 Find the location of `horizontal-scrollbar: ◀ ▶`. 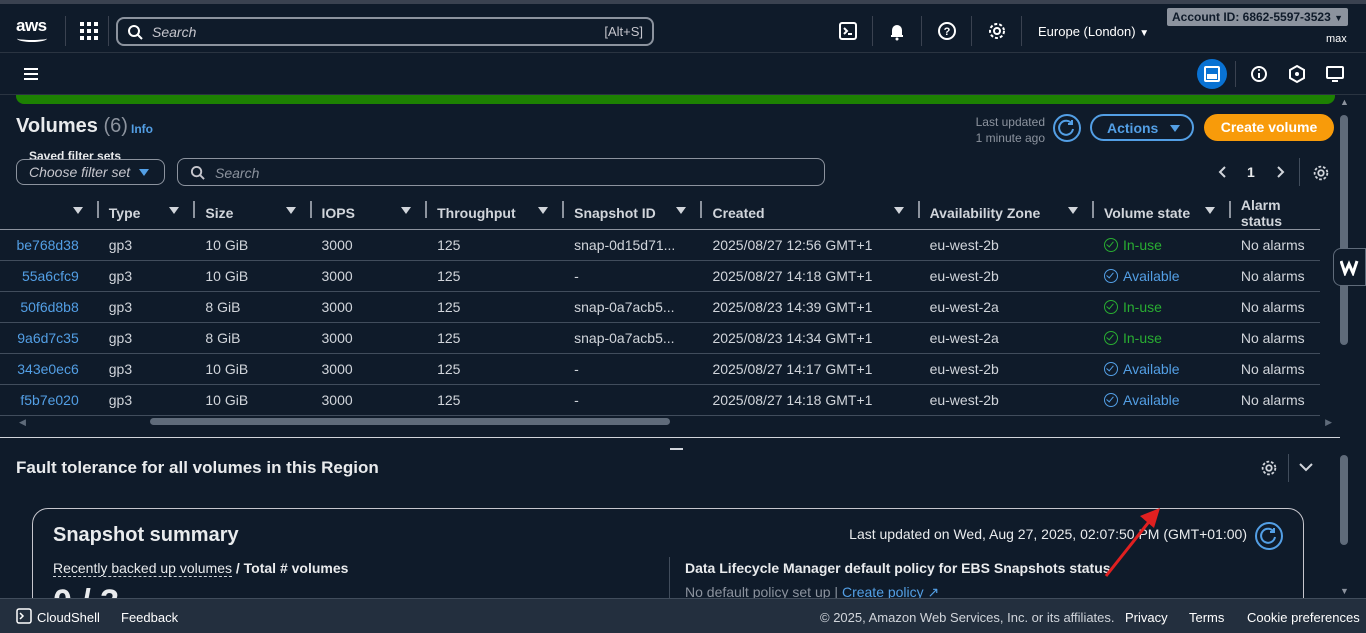

horizontal-scrollbar: ◀ ▶ is located at coordinates (675, 422).